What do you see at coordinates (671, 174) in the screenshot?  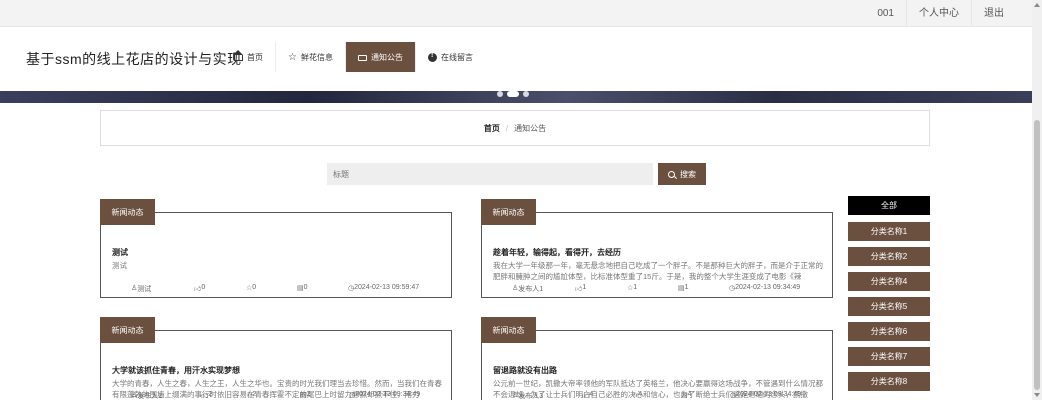 I see `search-icon` at bounding box center [671, 174].